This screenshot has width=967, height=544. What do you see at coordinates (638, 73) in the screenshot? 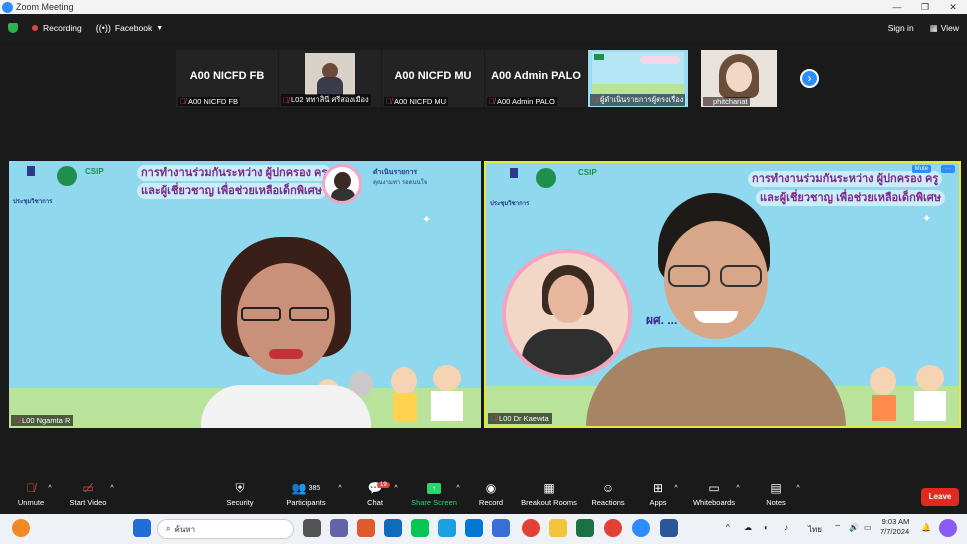
I see `slide-thumbnail` at bounding box center [638, 73].